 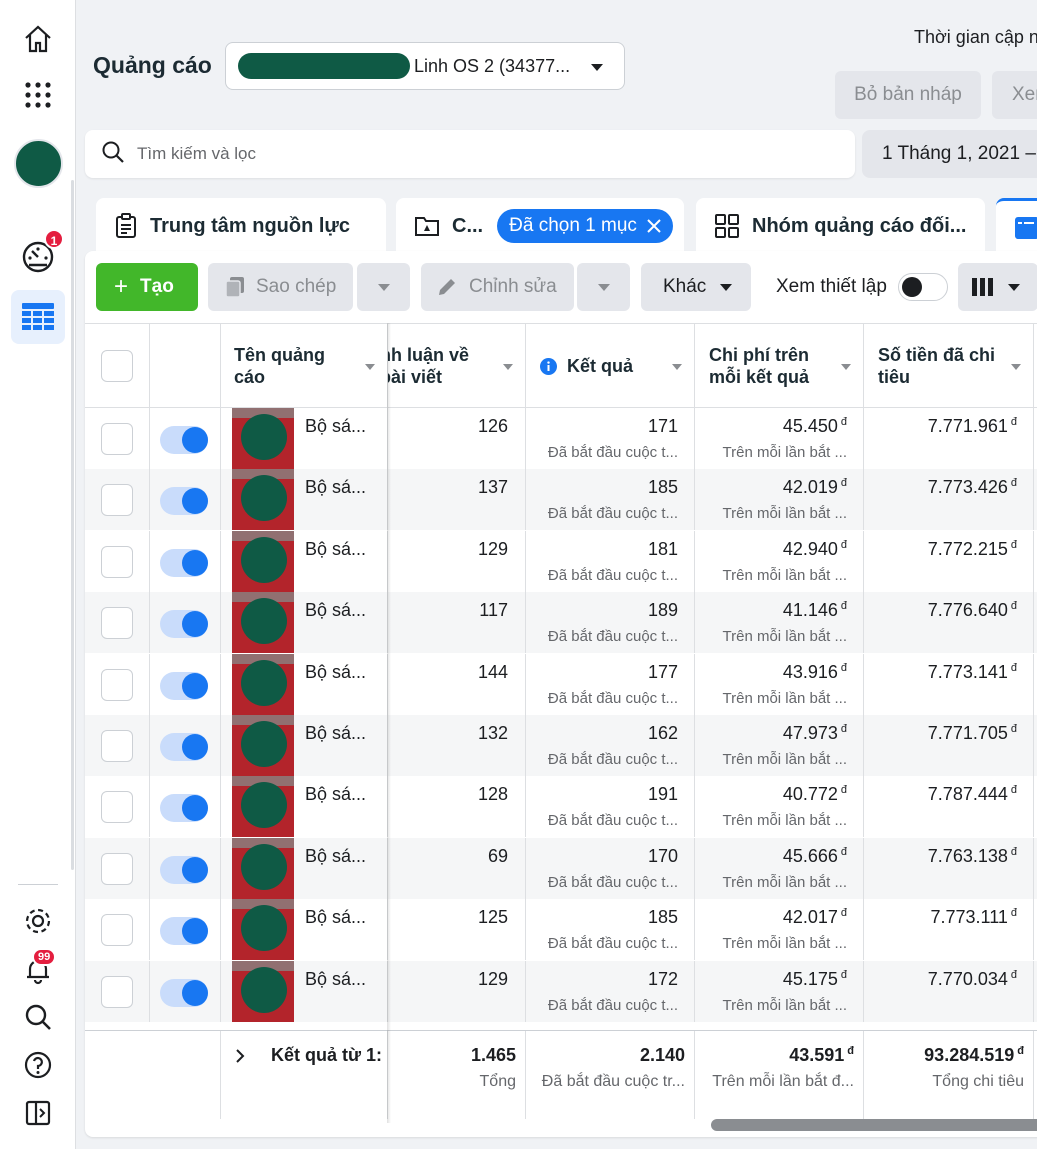 What do you see at coordinates (38, 921) in the screenshot?
I see `settings-gear-icon` at bounding box center [38, 921].